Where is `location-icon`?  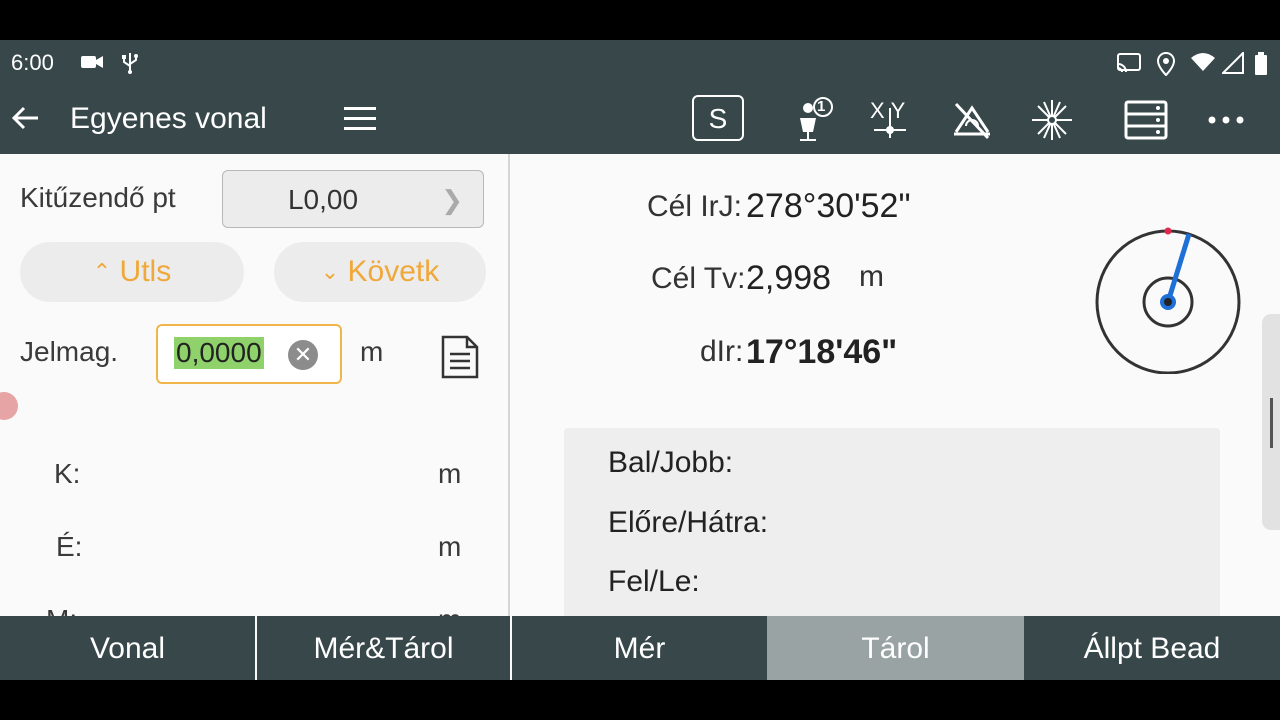
location-icon is located at coordinates (1166, 64).